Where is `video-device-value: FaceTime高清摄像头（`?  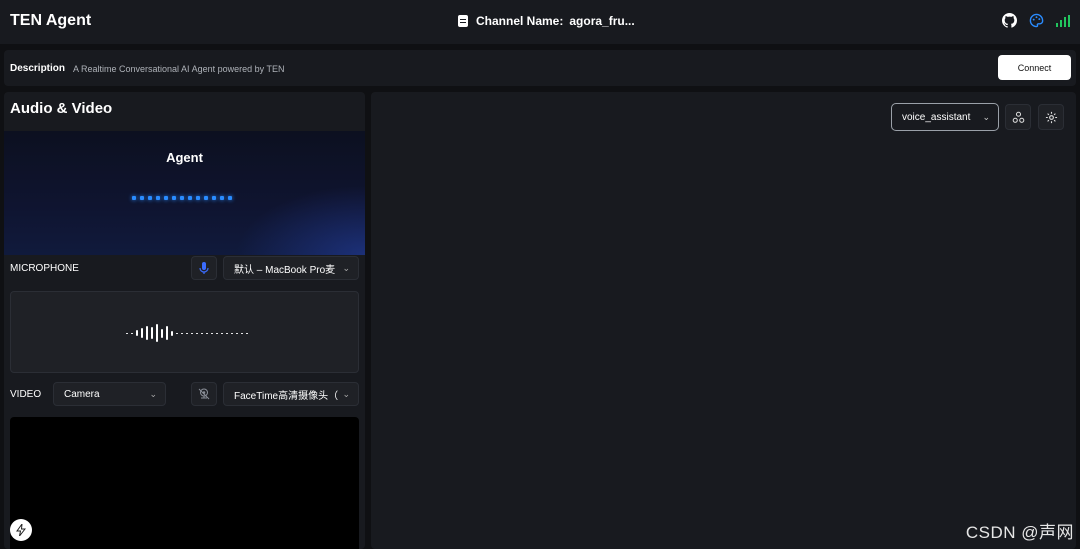
video-device-value: FaceTime高清摄像头（ is located at coordinates (286, 396).